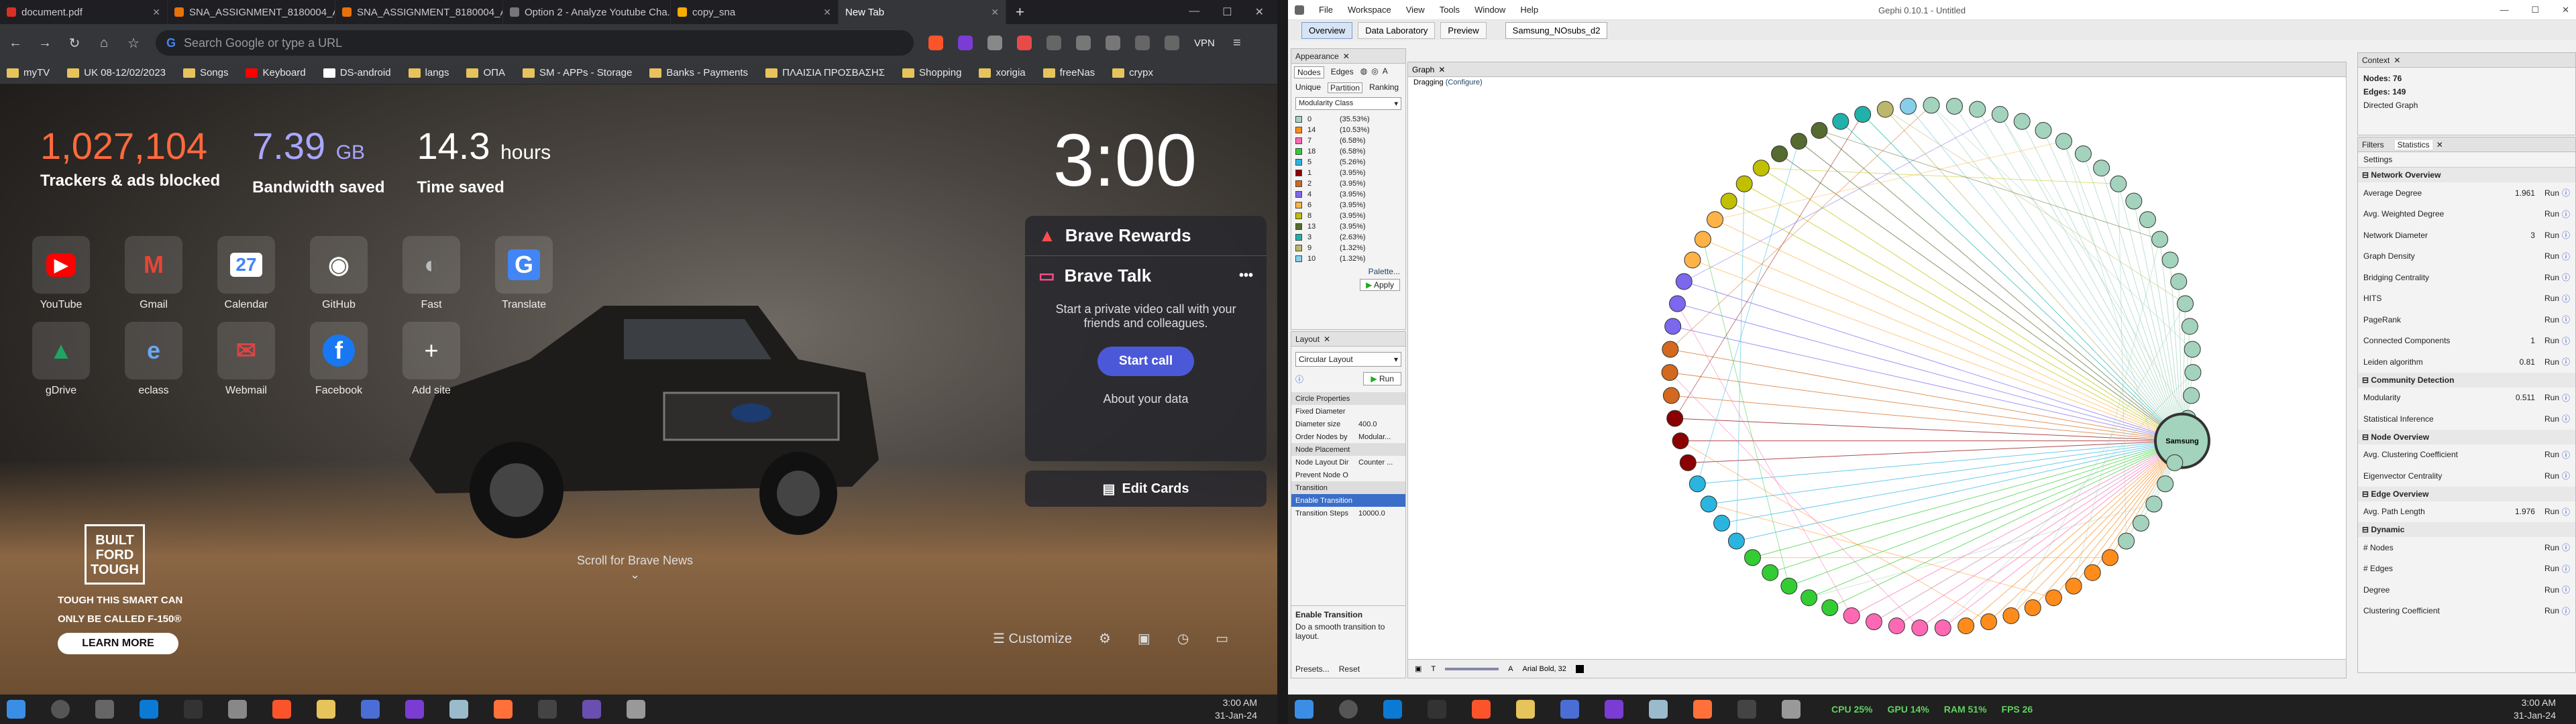 The width and height of the screenshot is (2576, 724). Describe the element at coordinates (2535, 710) in the screenshot. I see `clock-right: 3:00 AM 31-Jan-24` at that location.